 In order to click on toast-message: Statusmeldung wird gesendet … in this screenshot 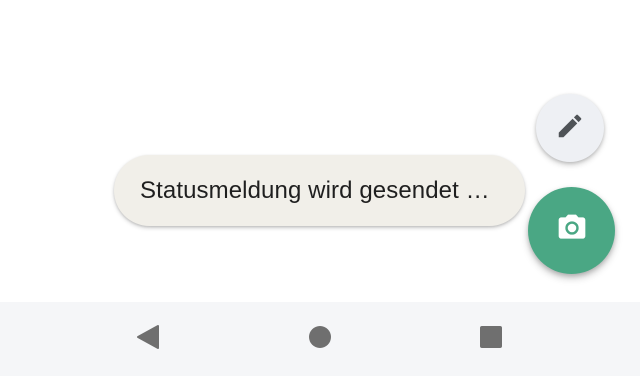, I will do `click(315, 190)`.